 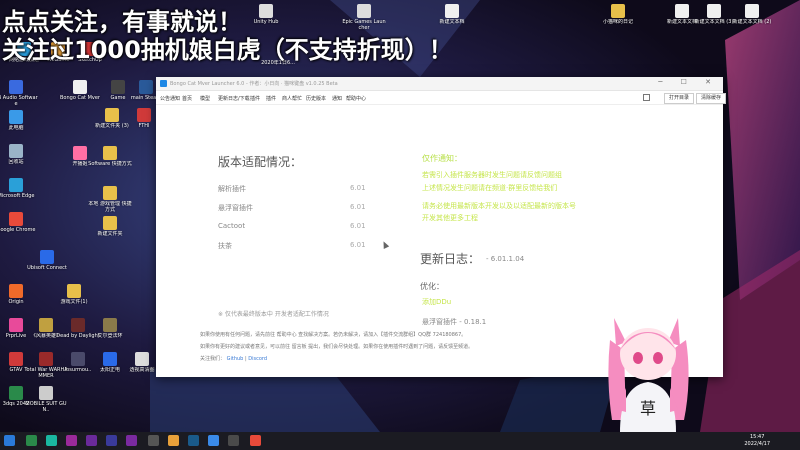 I want to click on clock-time: 15:47, so click(x=757, y=437).